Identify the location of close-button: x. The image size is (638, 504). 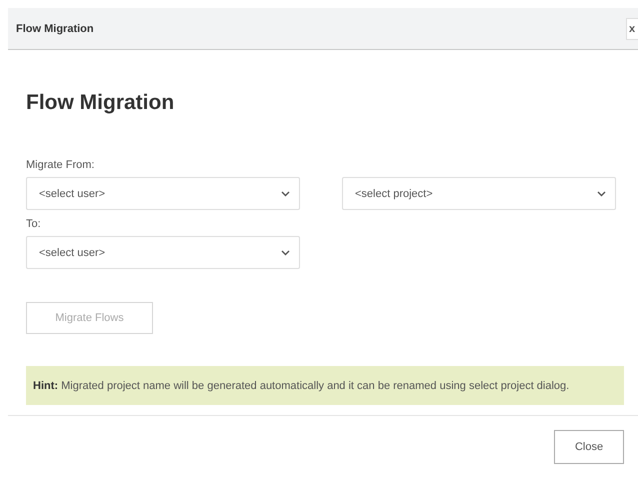
(632, 29).